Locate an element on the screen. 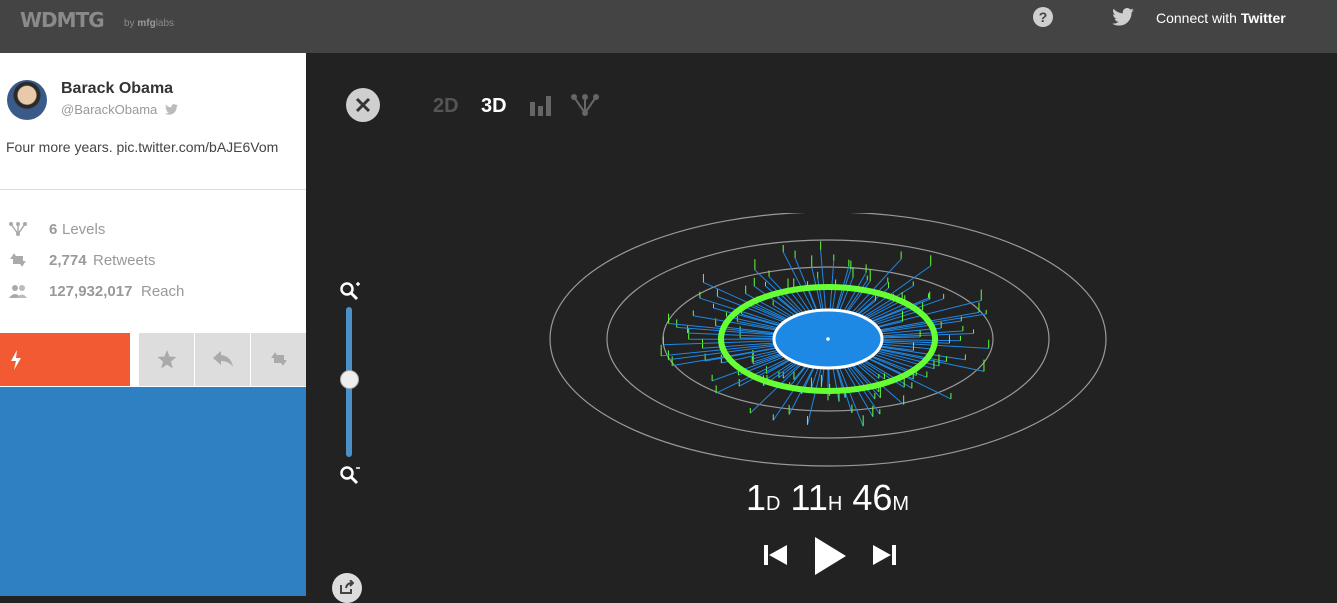 Image resolution: width=1337 pixels, height=603 pixels. star-icon is located at coordinates (167, 359).